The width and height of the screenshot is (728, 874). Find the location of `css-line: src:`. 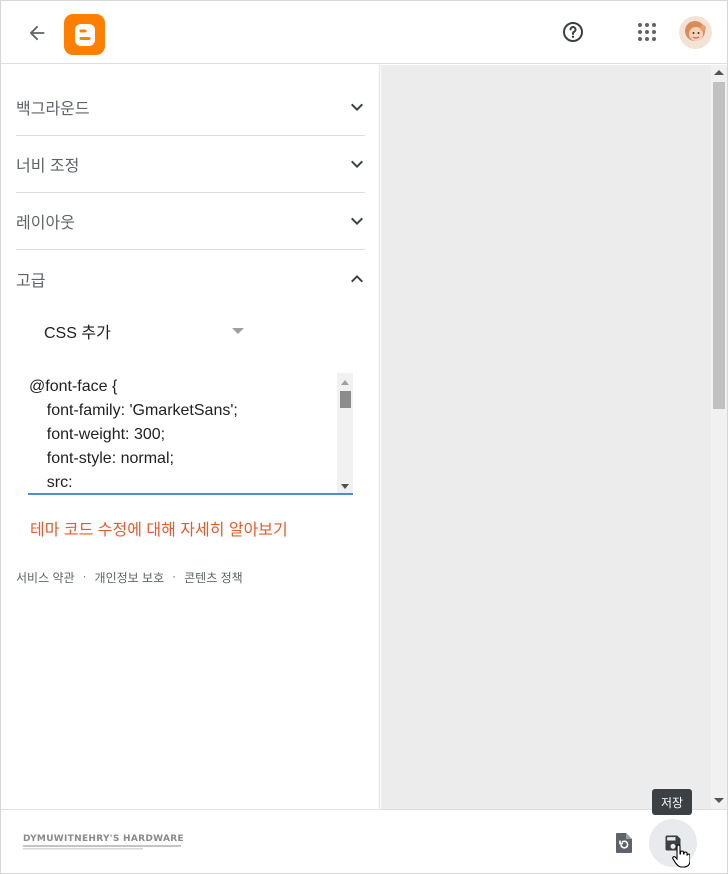

css-line: src: is located at coordinates (51, 482).